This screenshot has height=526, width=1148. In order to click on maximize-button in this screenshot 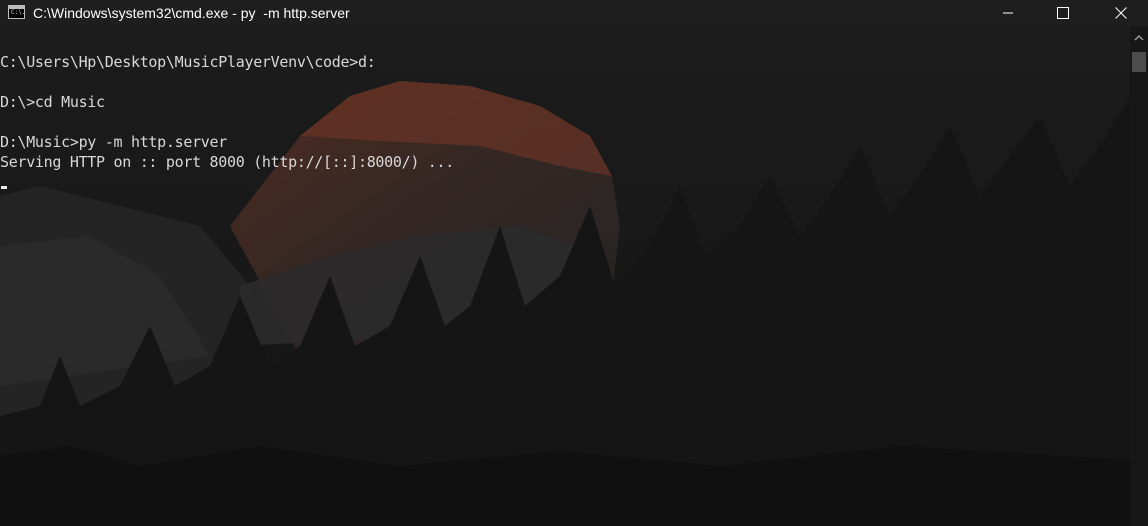, I will do `click(1063, 13)`.